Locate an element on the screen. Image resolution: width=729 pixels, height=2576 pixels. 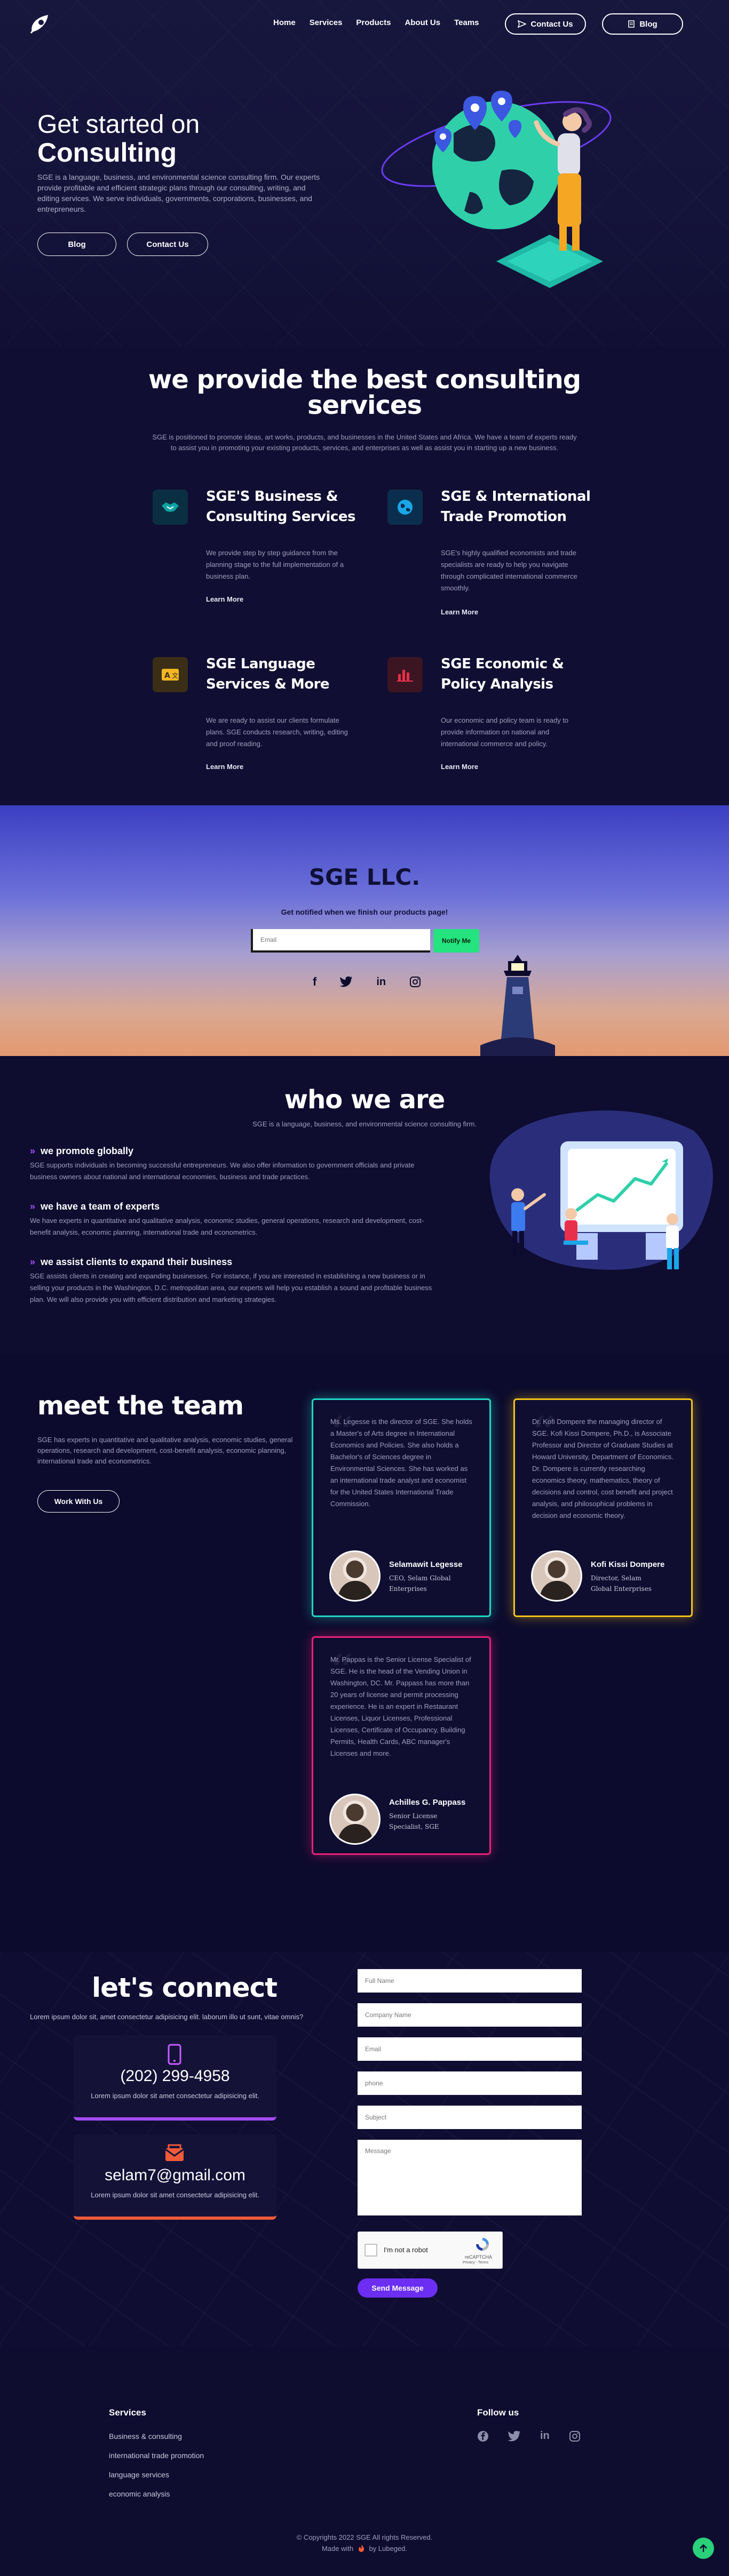
facebook-icon: f is located at coordinates (314, 982).